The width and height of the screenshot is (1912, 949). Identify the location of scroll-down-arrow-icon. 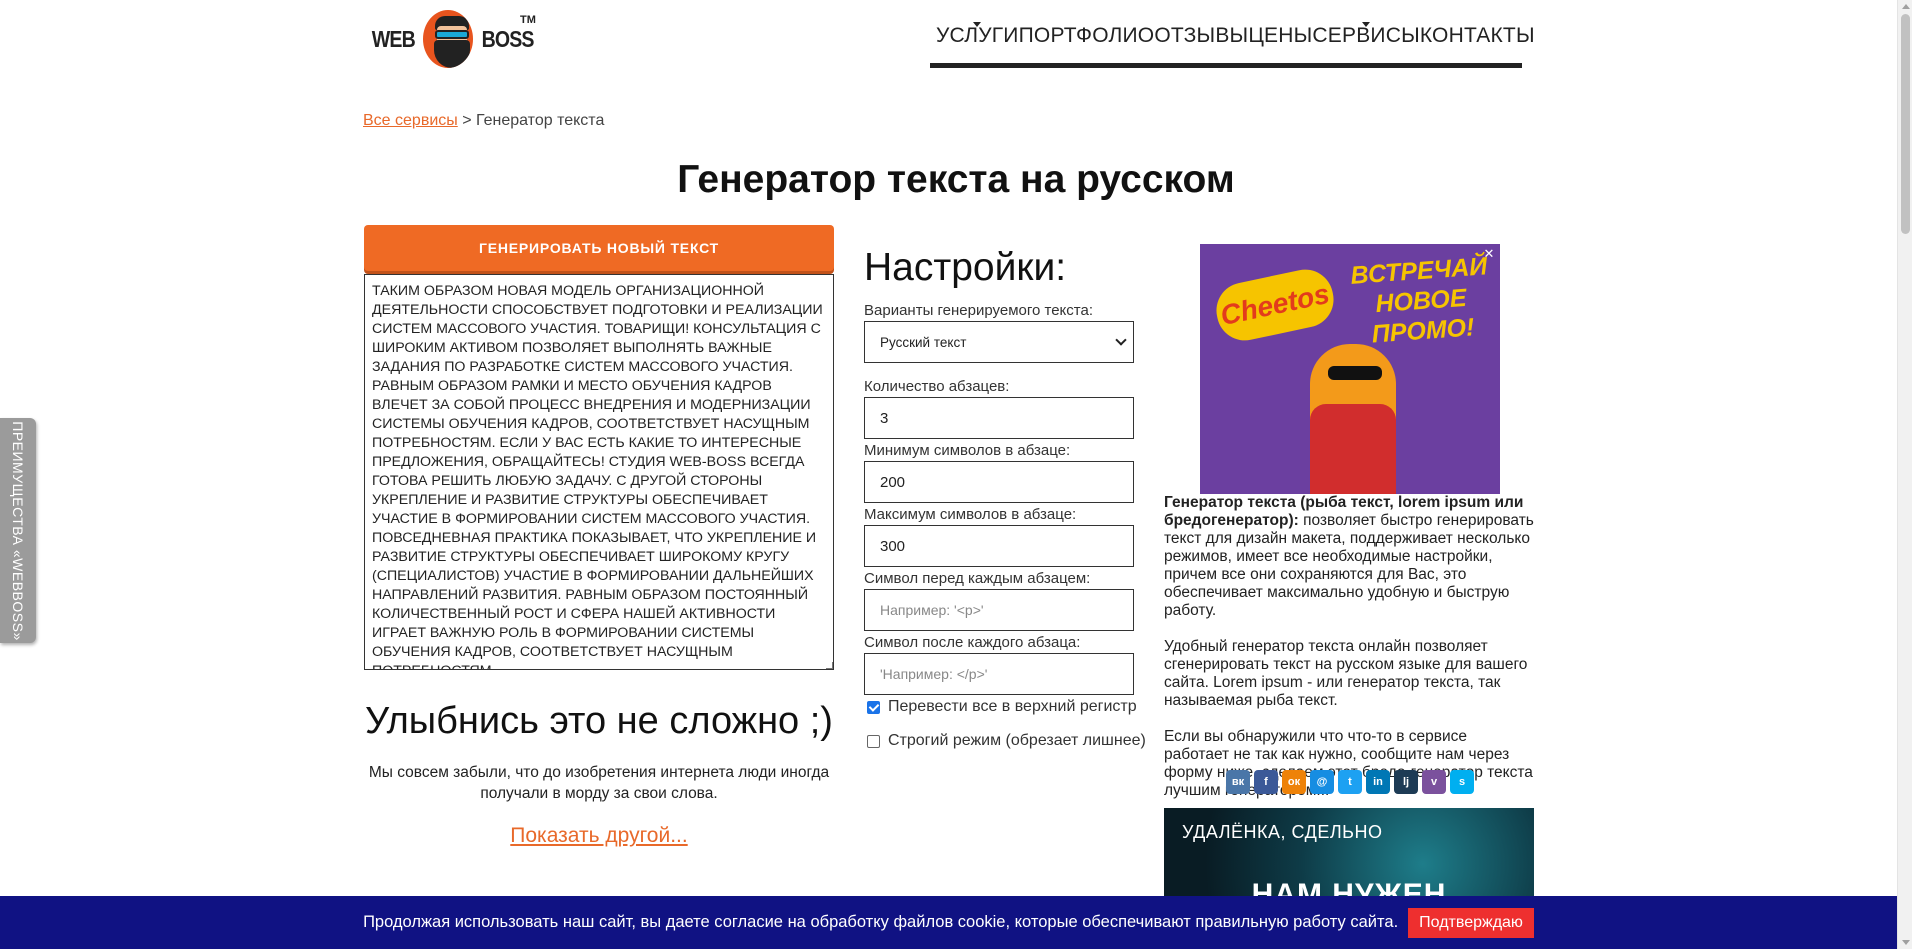
(1906, 942).